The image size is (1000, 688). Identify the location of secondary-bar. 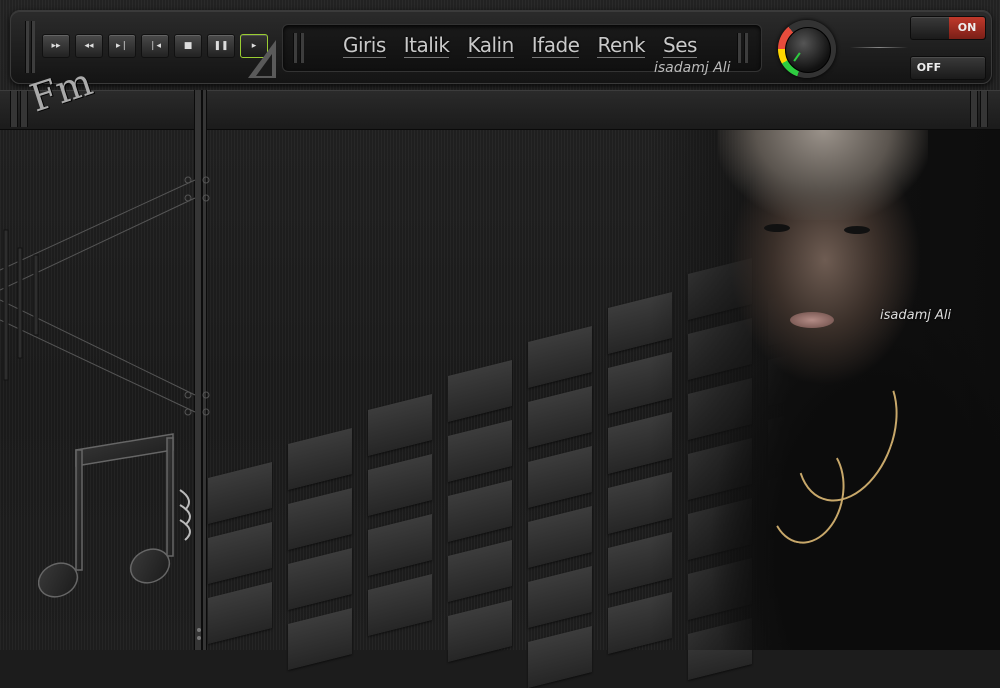
(500, 110).